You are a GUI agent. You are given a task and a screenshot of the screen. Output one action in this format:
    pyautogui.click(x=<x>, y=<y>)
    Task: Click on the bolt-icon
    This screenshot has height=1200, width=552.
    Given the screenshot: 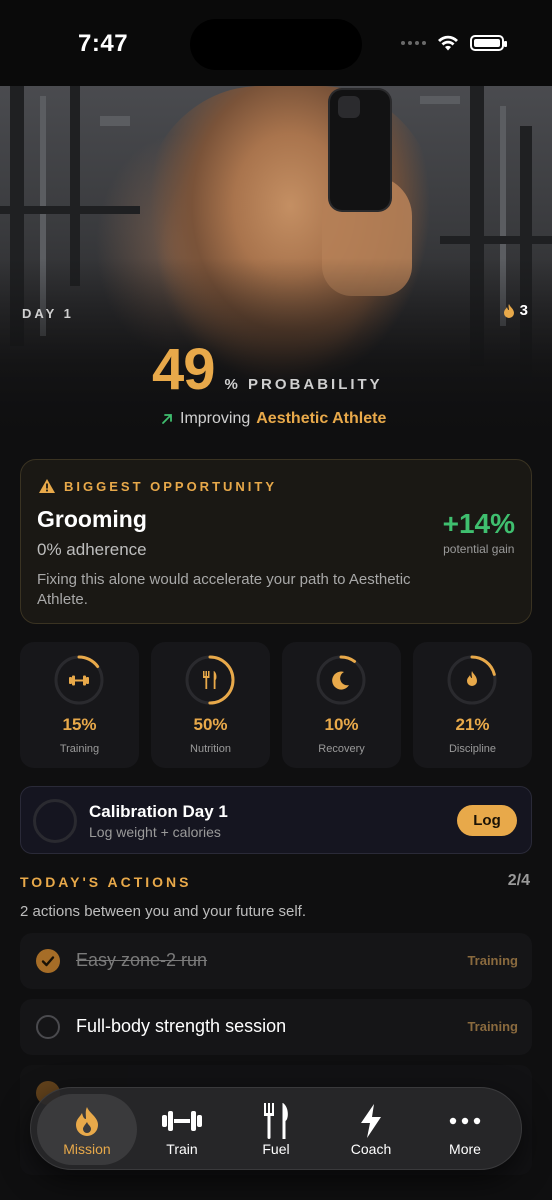 What is the action you would take?
    pyautogui.click(x=371, y=1121)
    